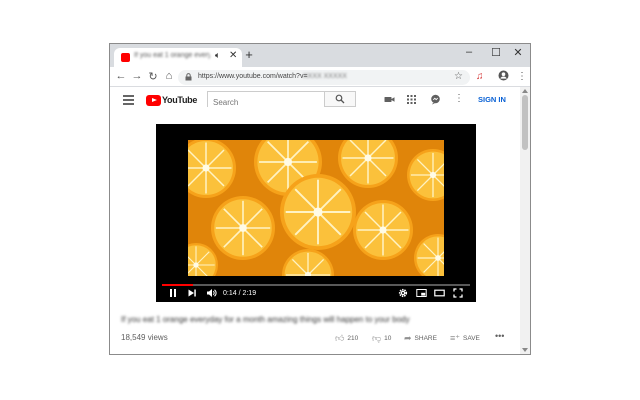  Describe the element at coordinates (469, 52) in the screenshot. I see `minimize-icon: –` at that location.